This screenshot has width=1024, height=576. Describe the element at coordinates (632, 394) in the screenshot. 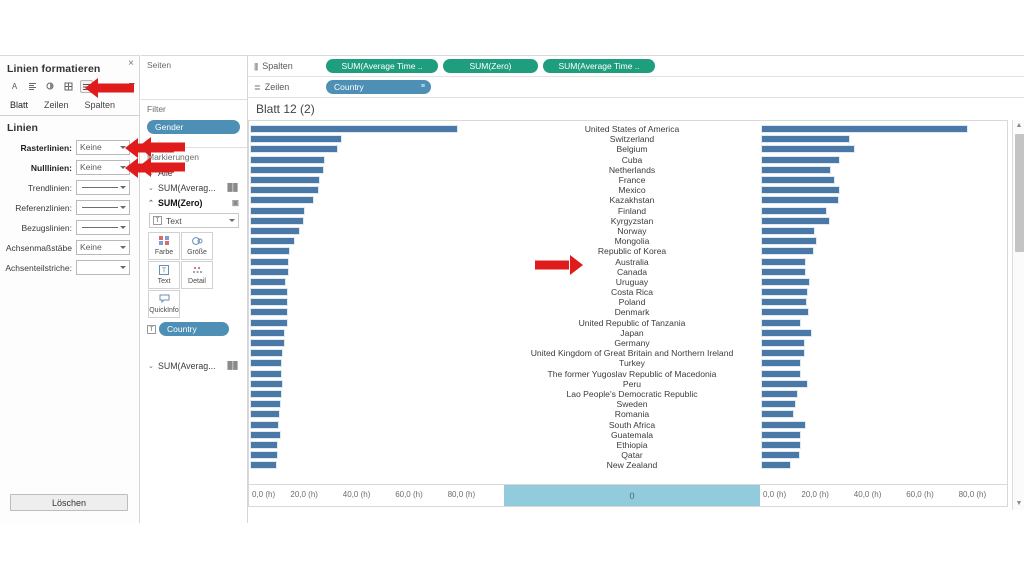

I see `country-label: Lao People's Democratic Republic` at that location.